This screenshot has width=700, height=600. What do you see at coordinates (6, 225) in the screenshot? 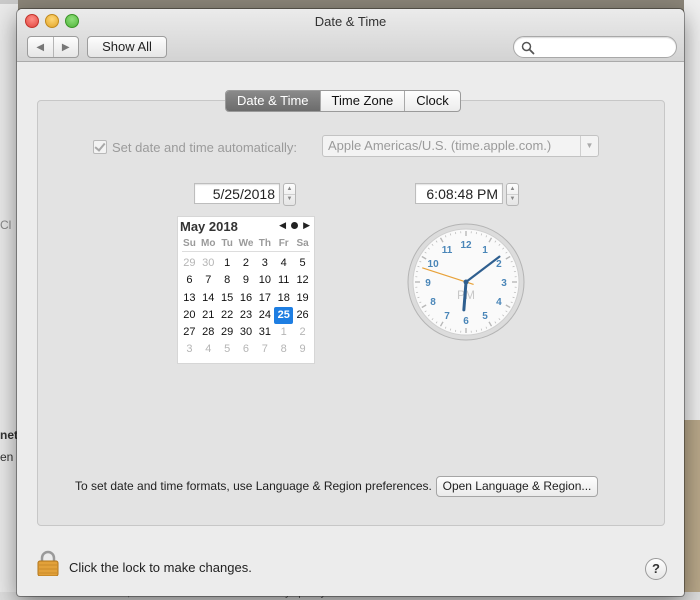
I see `background-text-fragment: Cl` at bounding box center [6, 225].